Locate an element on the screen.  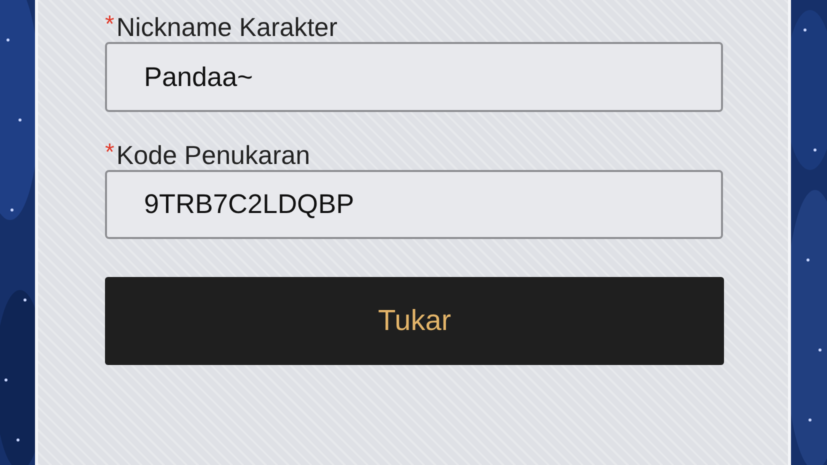
input-field: Pandaa~ is located at coordinates (414, 77).